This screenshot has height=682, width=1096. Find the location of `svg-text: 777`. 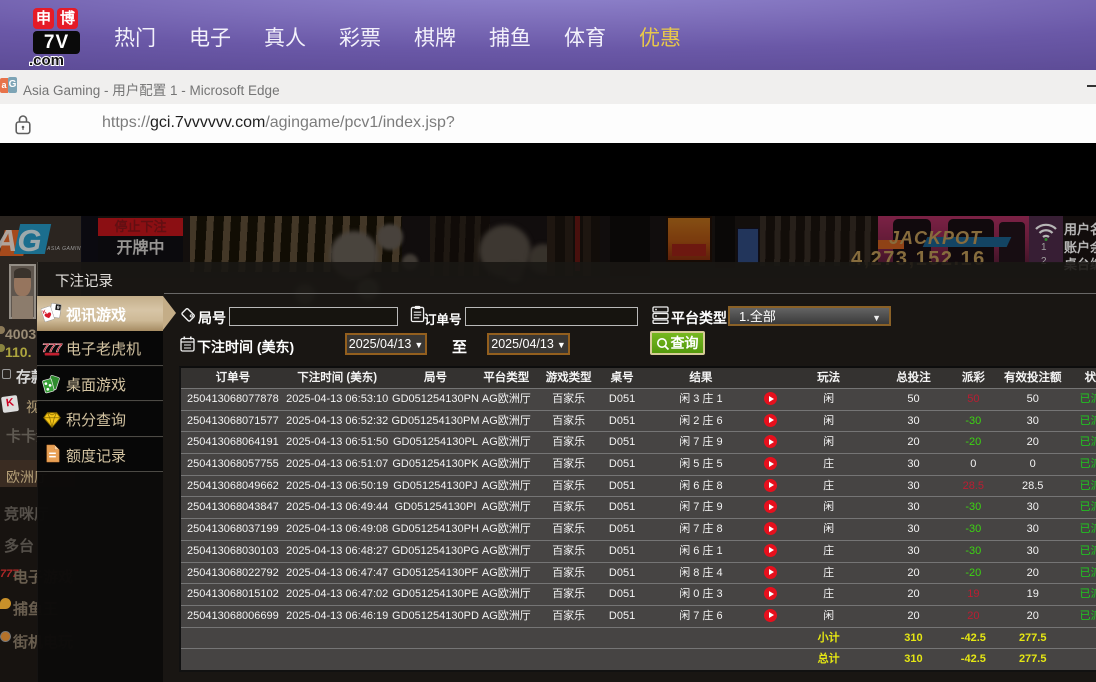

svg-text: 777 is located at coordinates (52, 347).